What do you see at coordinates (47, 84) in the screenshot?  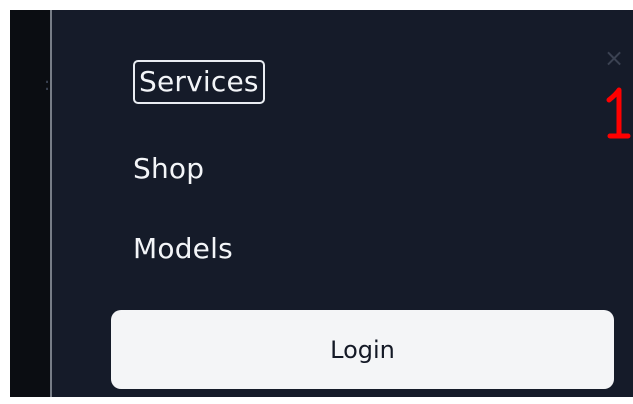 I see `background-page-hint: :` at bounding box center [47, 84].